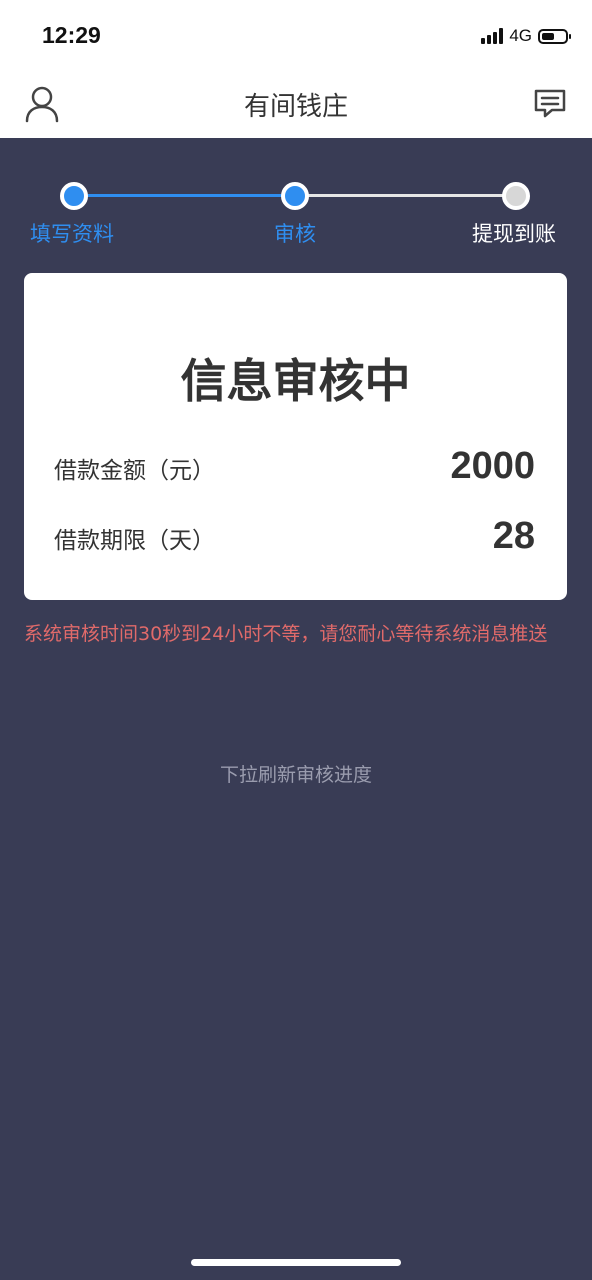 This screenshot has height=1280, width=592. I want to click on loan-amount-label: 借款金额（元）, so click(134, 471).